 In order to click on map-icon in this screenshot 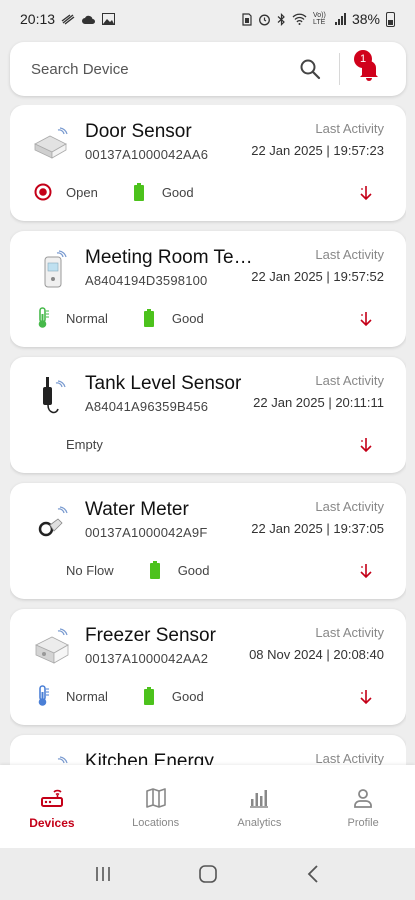, I will do `click(156, 798)`.